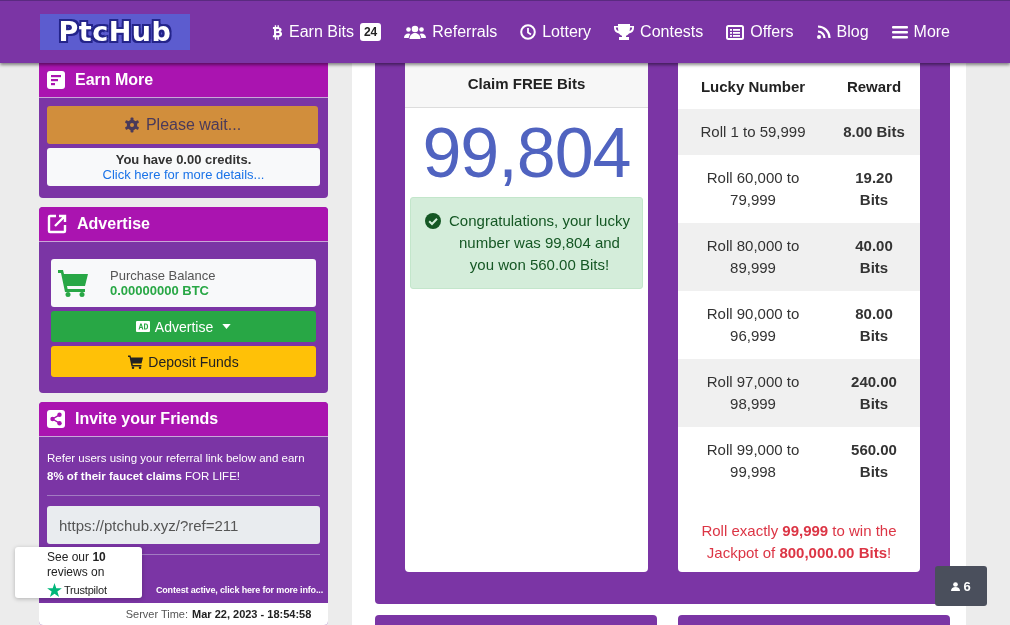  I want to click on table-cell: Roll 97,000 to 98,999, so click(753, 393).